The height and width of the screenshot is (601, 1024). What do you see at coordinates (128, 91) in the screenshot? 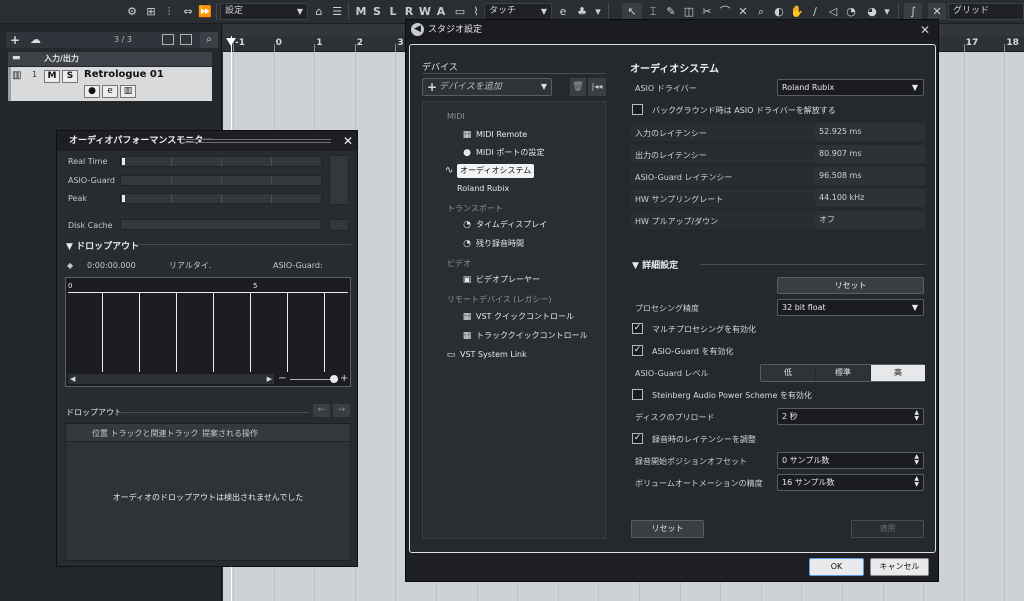
I see `keyboard-icon: ▥` at bounding box center [128, 91].